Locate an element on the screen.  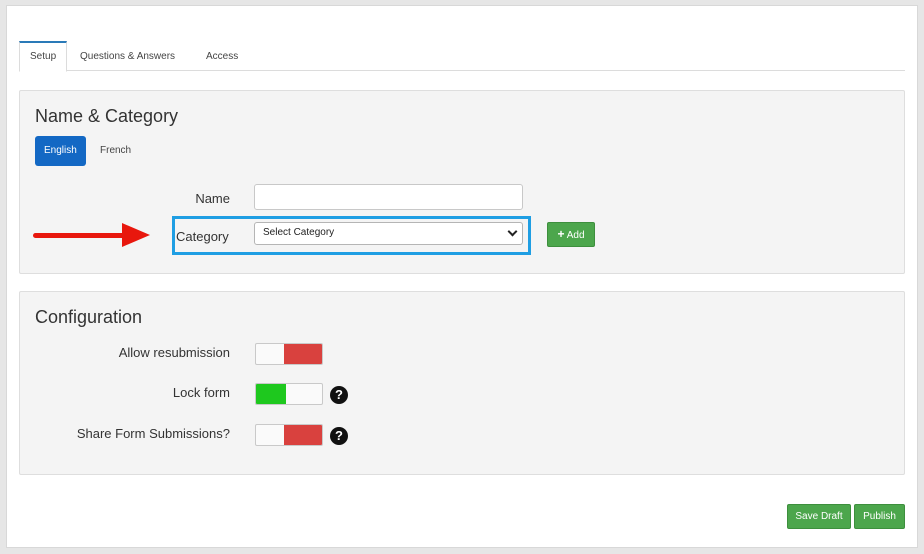
tab-access: Access is located at coordinates (222, 56).